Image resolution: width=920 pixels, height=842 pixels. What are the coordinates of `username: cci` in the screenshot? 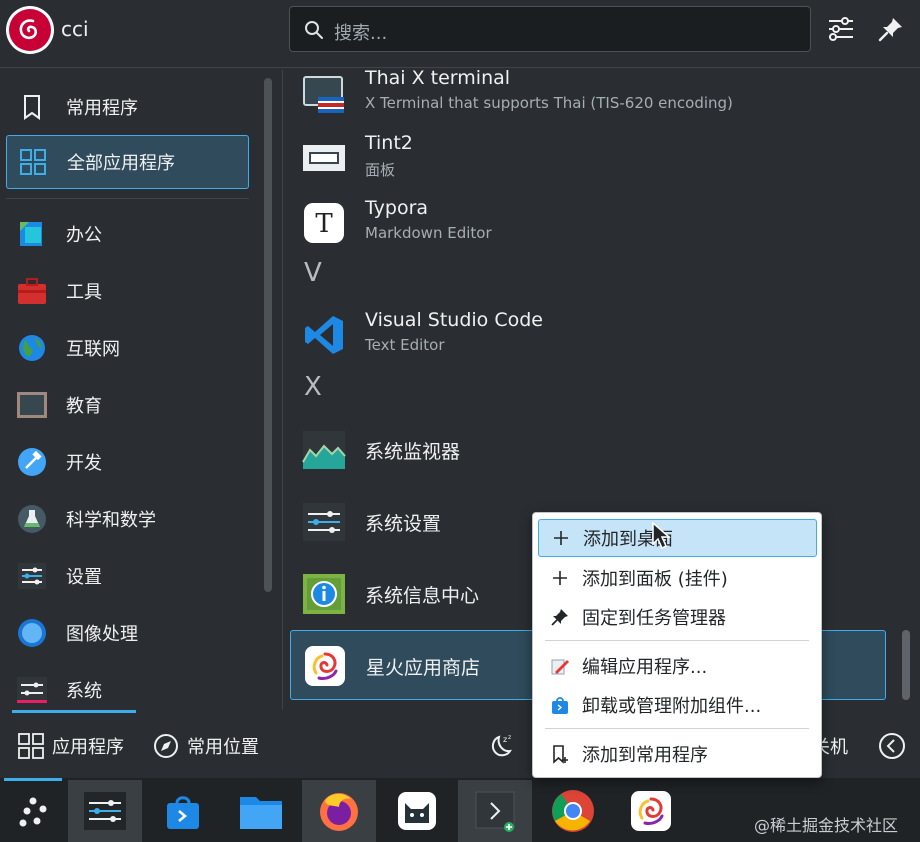 It's located at (75, 29).